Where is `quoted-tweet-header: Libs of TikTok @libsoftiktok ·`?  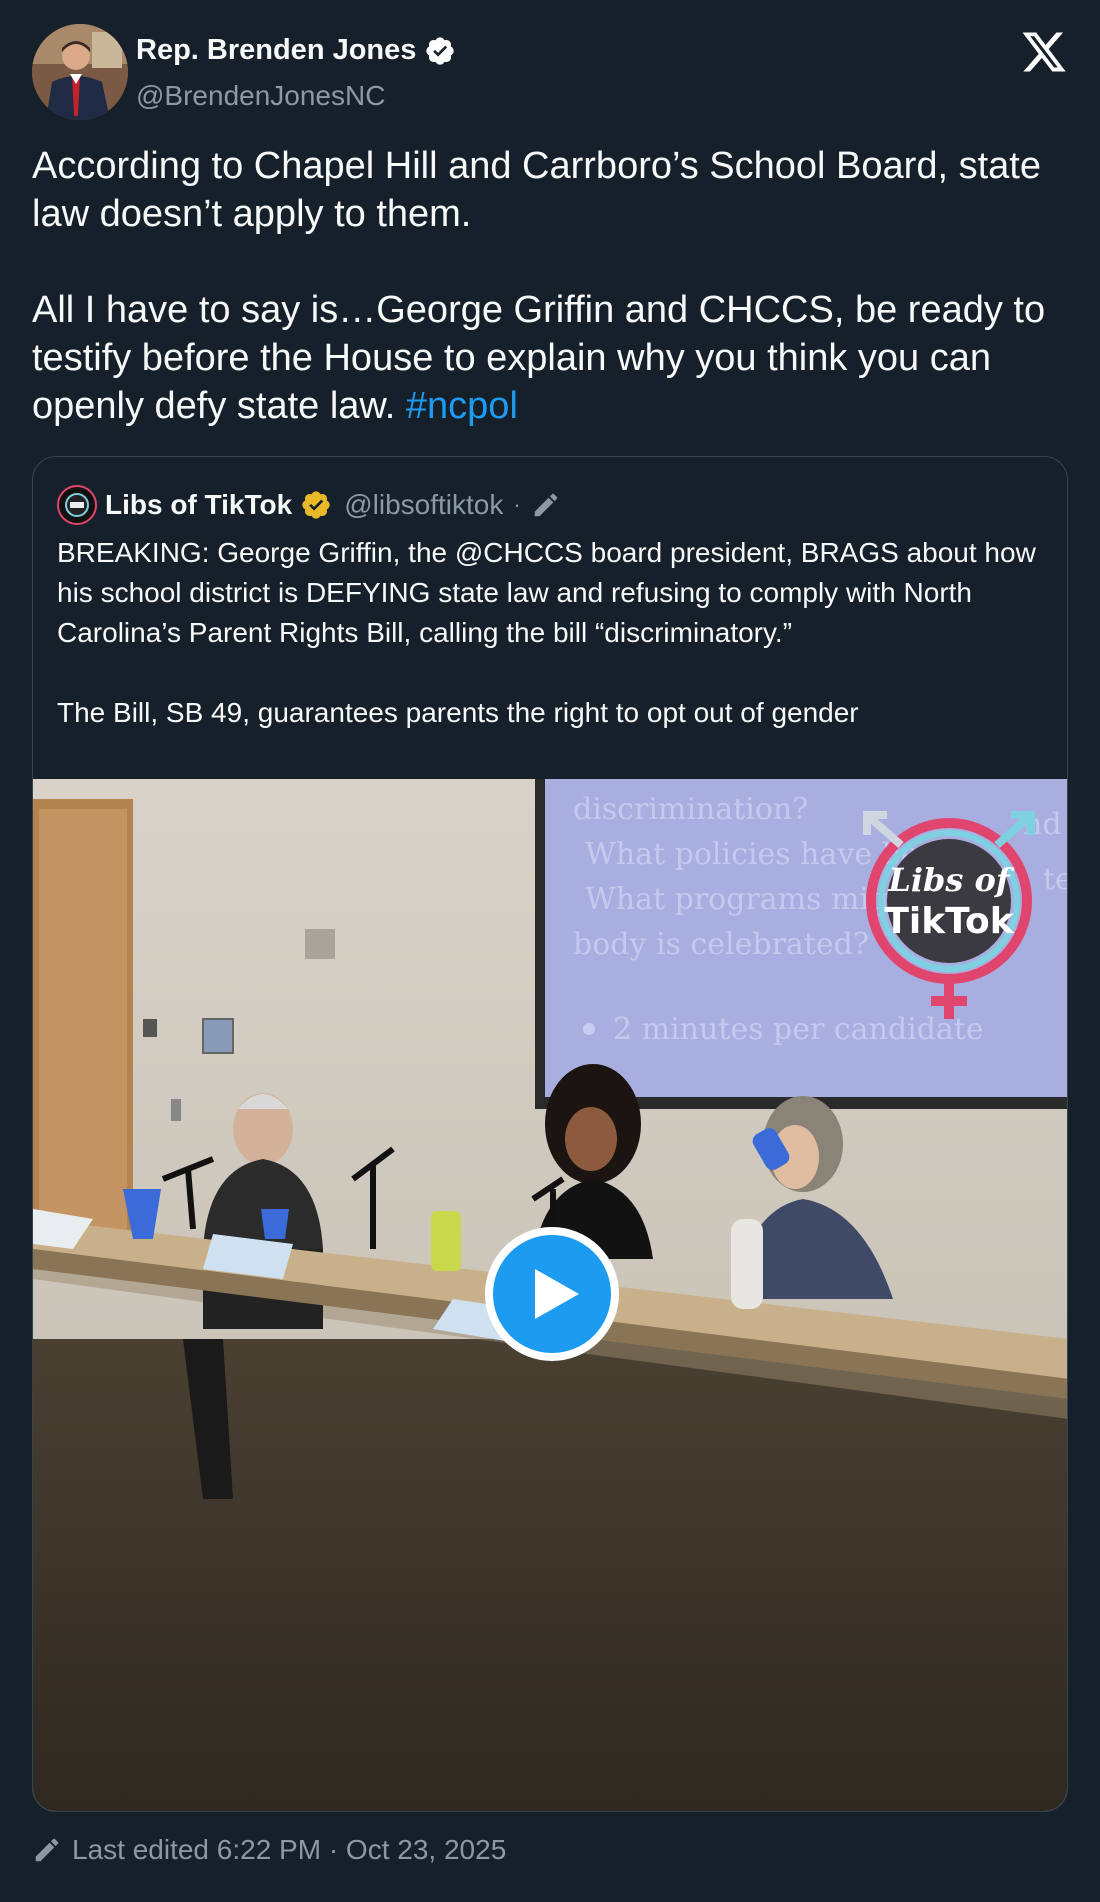
quoted-tweet-header: Libs of TikTok @libsoftiktok · is located at coordinates (309, 505).